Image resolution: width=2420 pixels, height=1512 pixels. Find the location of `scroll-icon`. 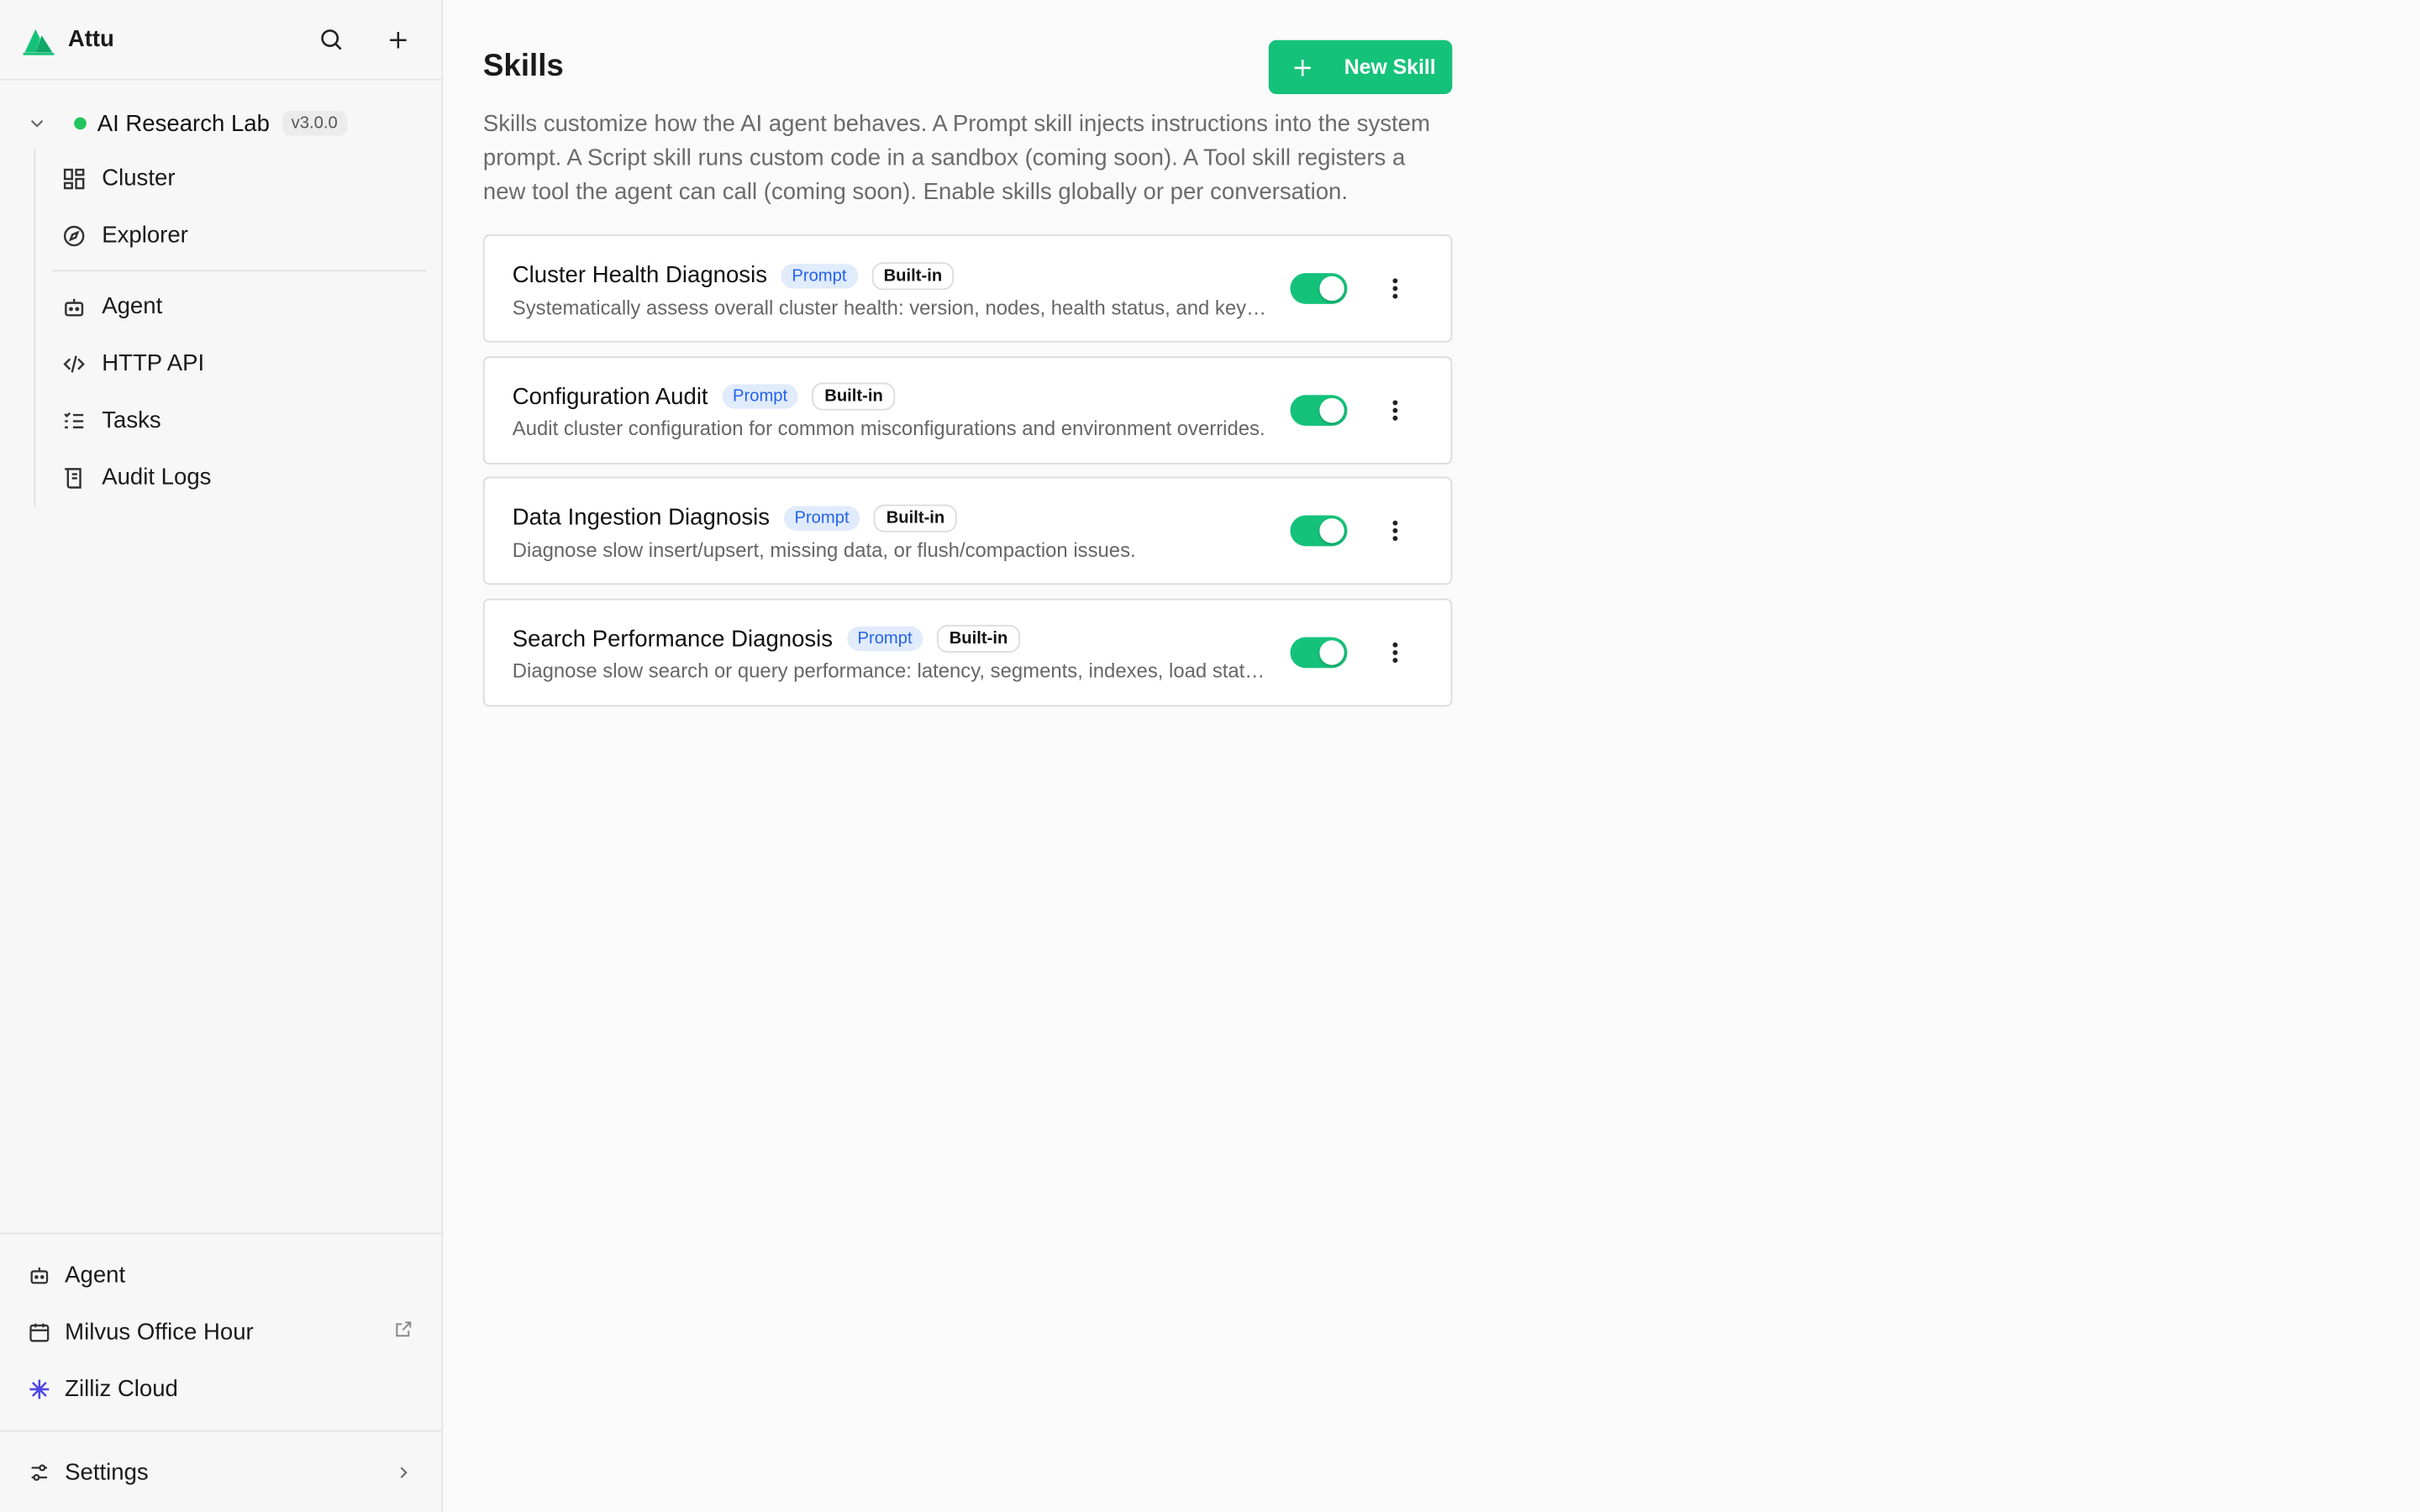

scroll-icon is located at coordinates (73, 477).